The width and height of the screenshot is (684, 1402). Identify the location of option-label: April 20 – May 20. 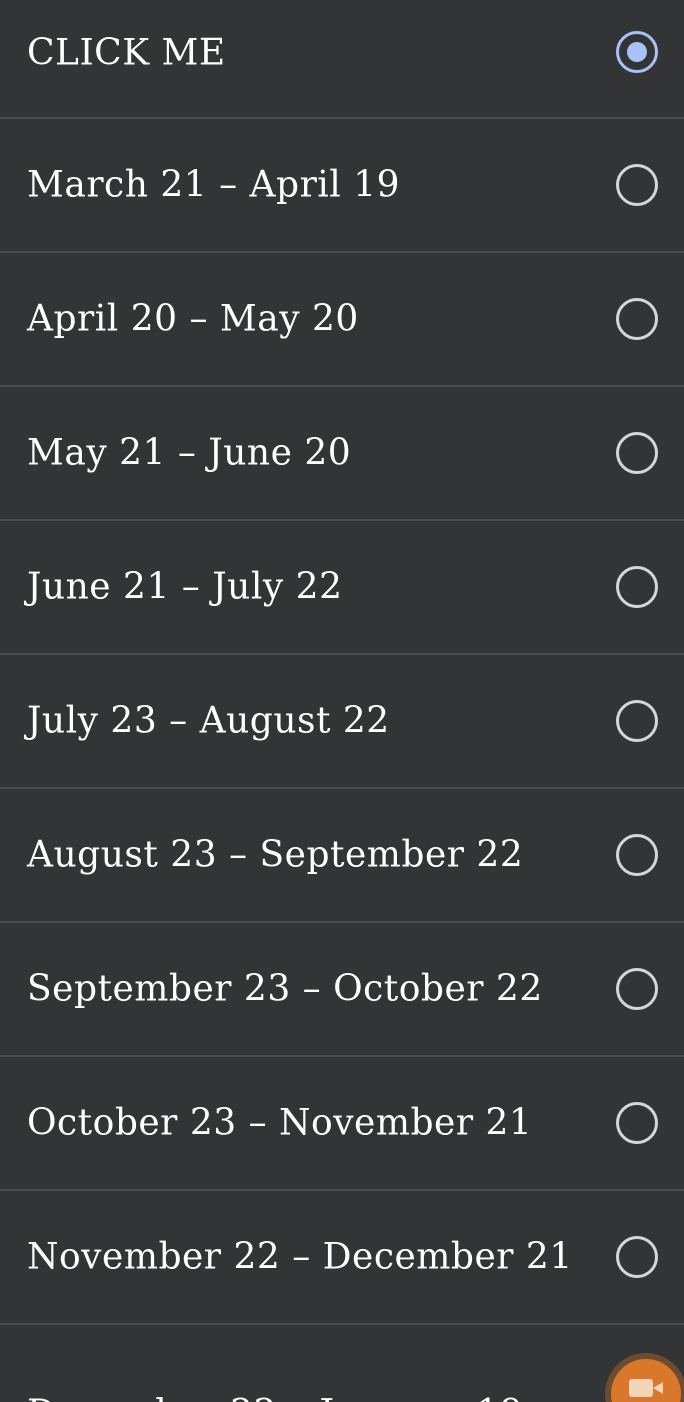
(193, 319).